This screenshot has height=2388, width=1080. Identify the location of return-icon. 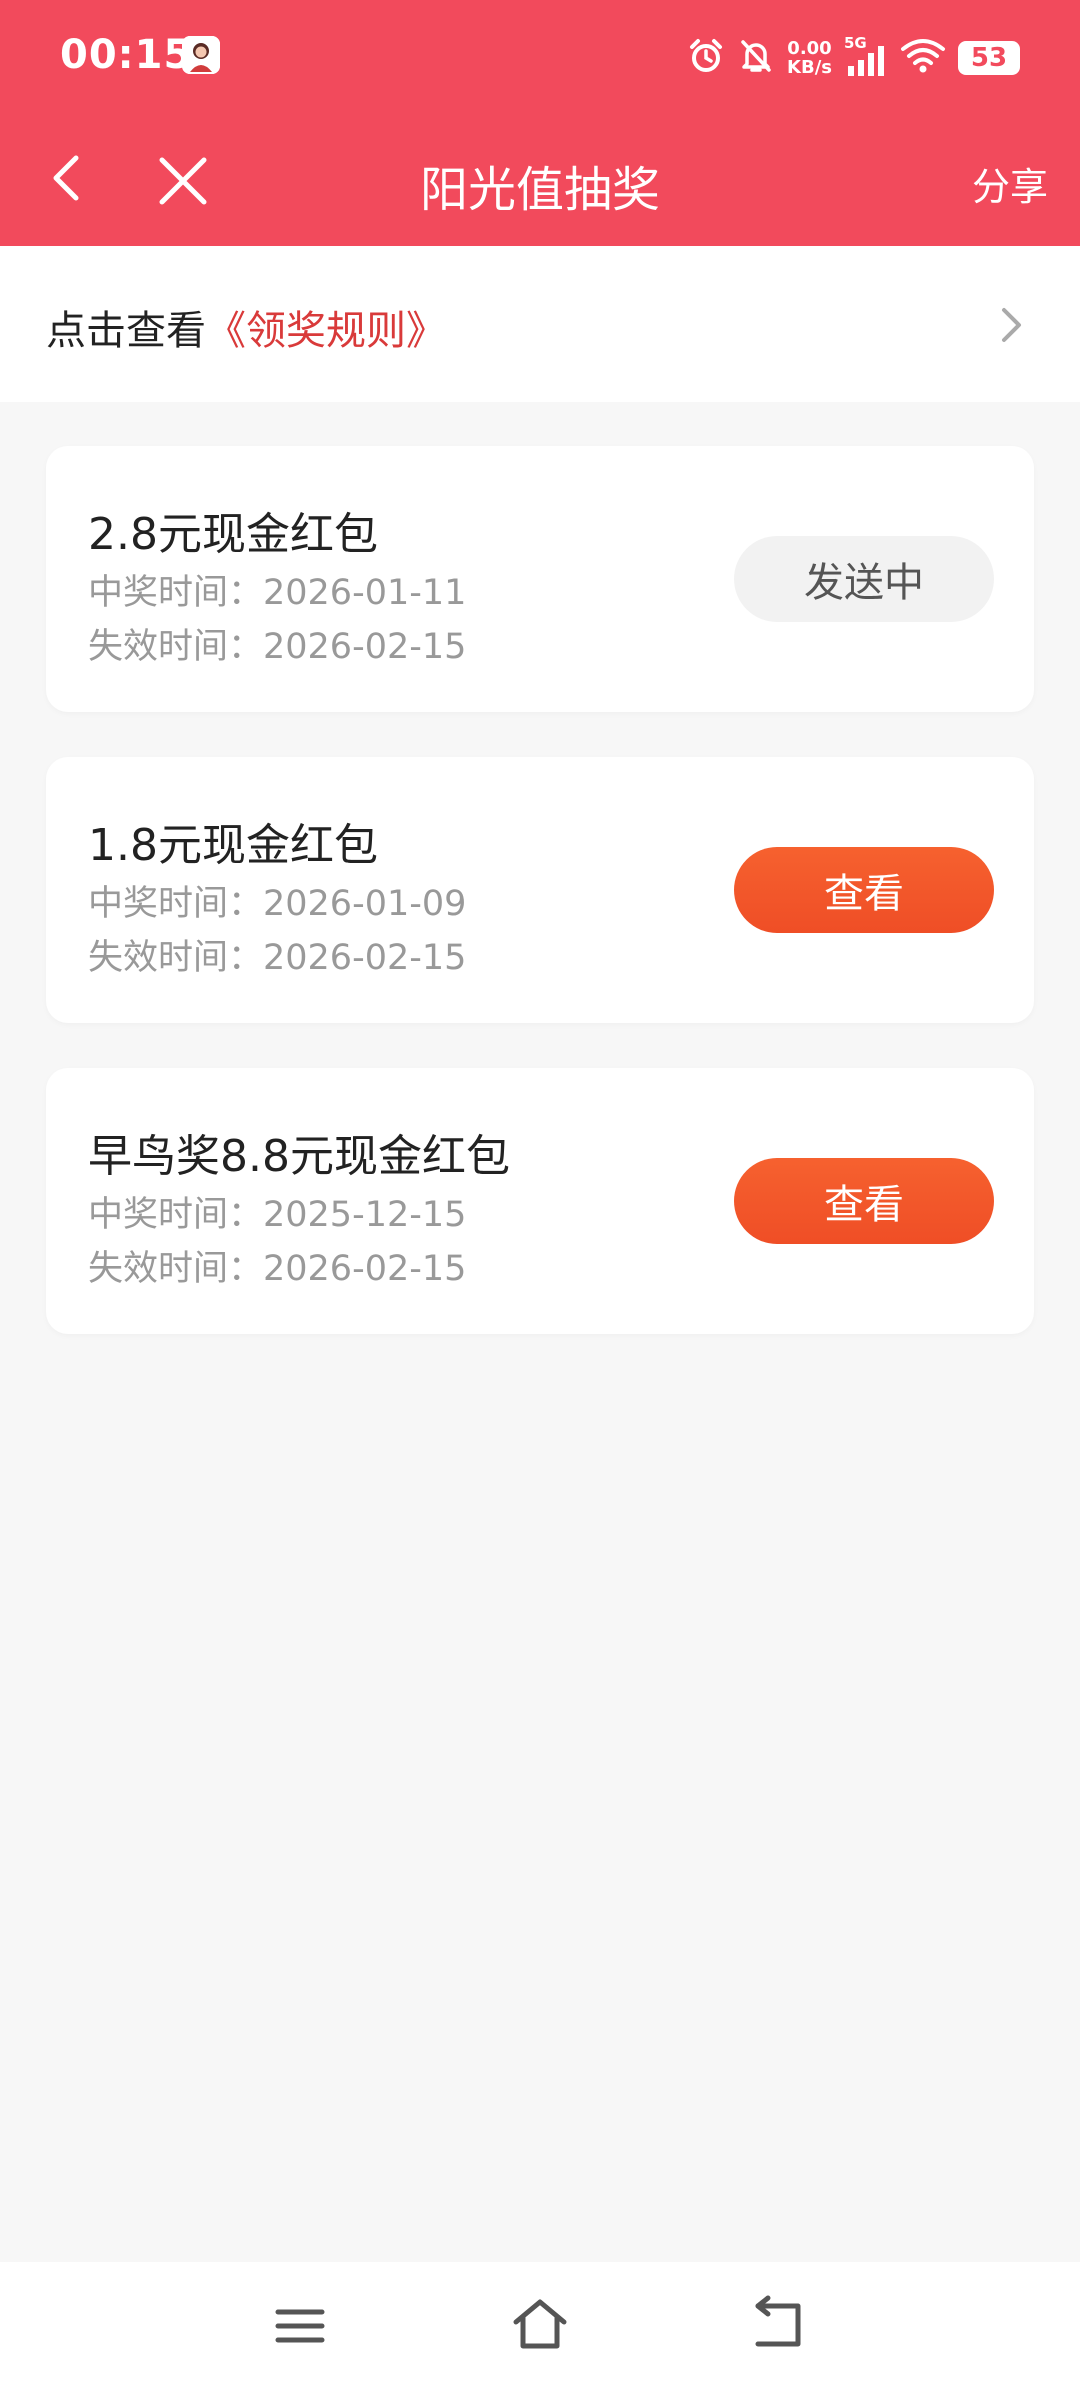
(780, 2324).